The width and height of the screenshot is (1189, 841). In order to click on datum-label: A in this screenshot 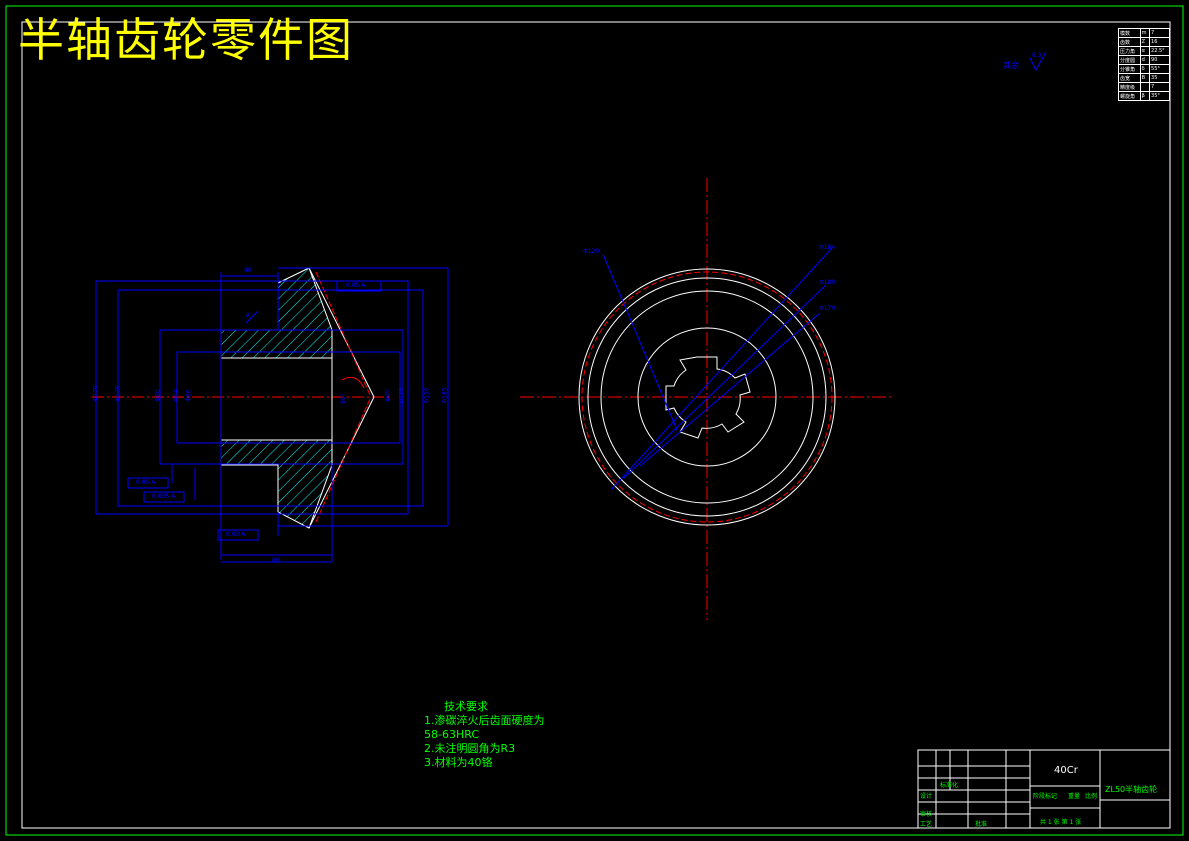, I will do `click(248, 315)`.